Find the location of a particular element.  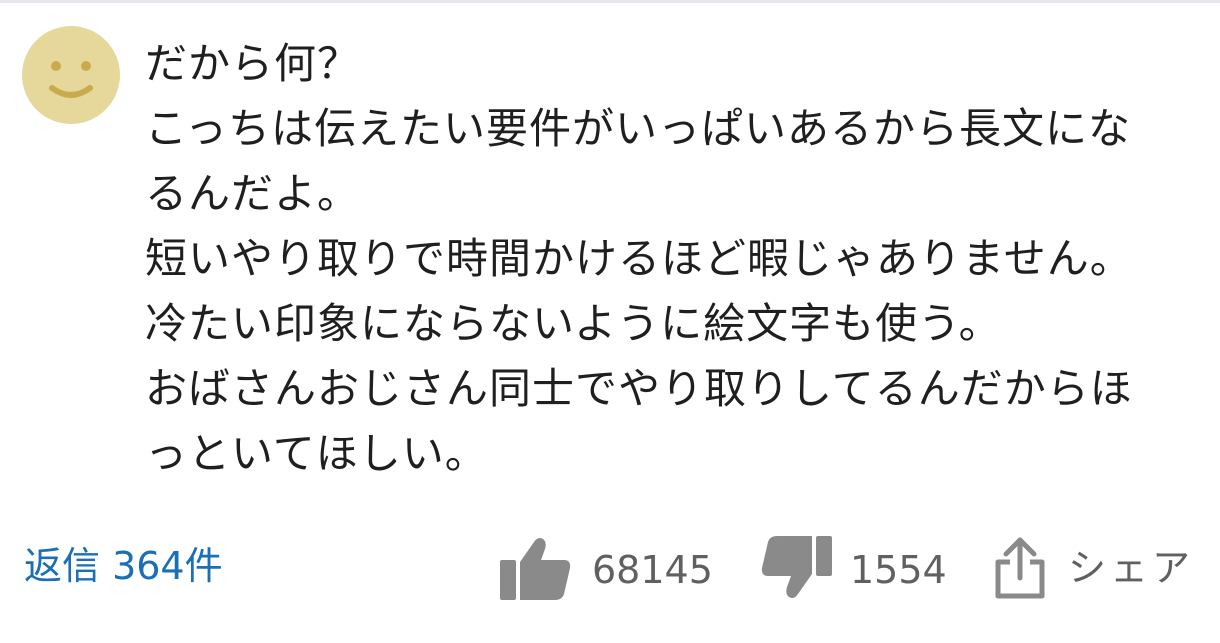

thumbs-down-icon is located at coordinates (796, 567).